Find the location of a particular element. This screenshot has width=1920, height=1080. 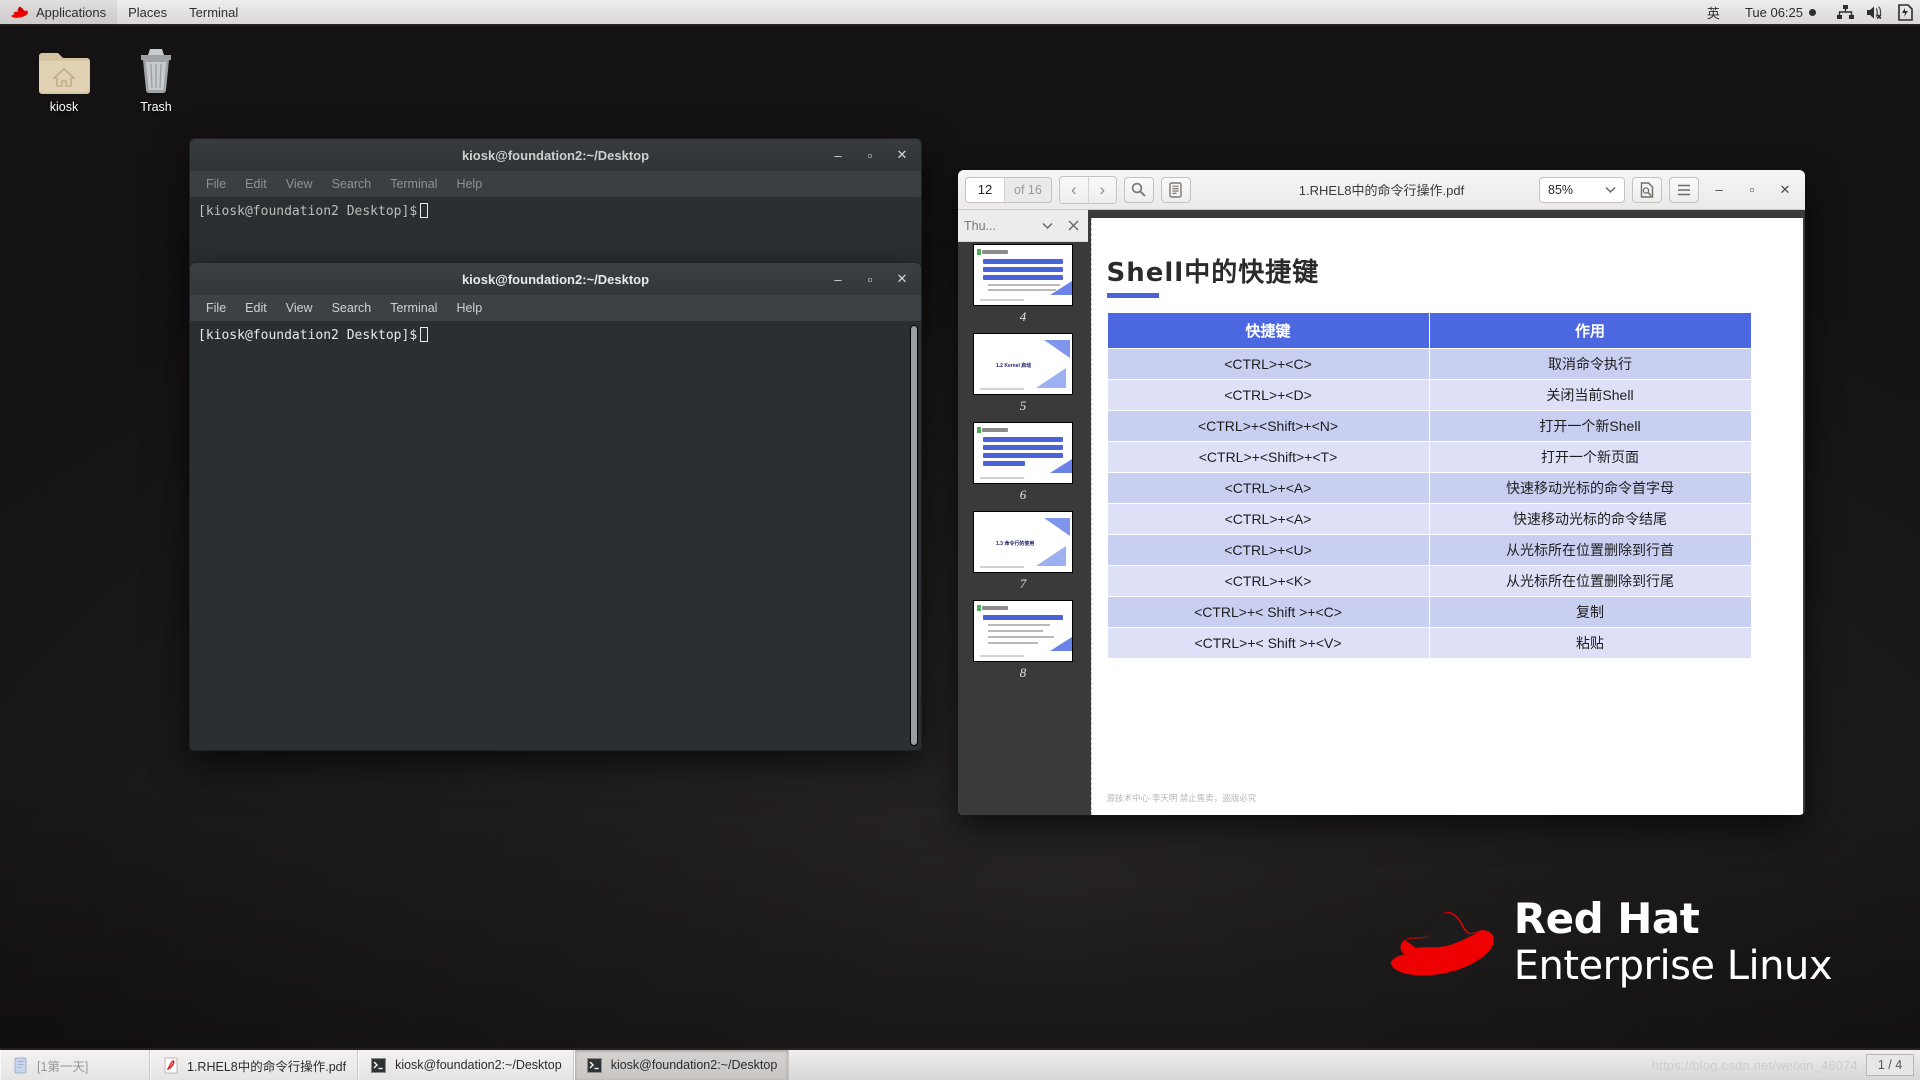

desktop-icon-trash: Trash is located at coordinates (156, 76).